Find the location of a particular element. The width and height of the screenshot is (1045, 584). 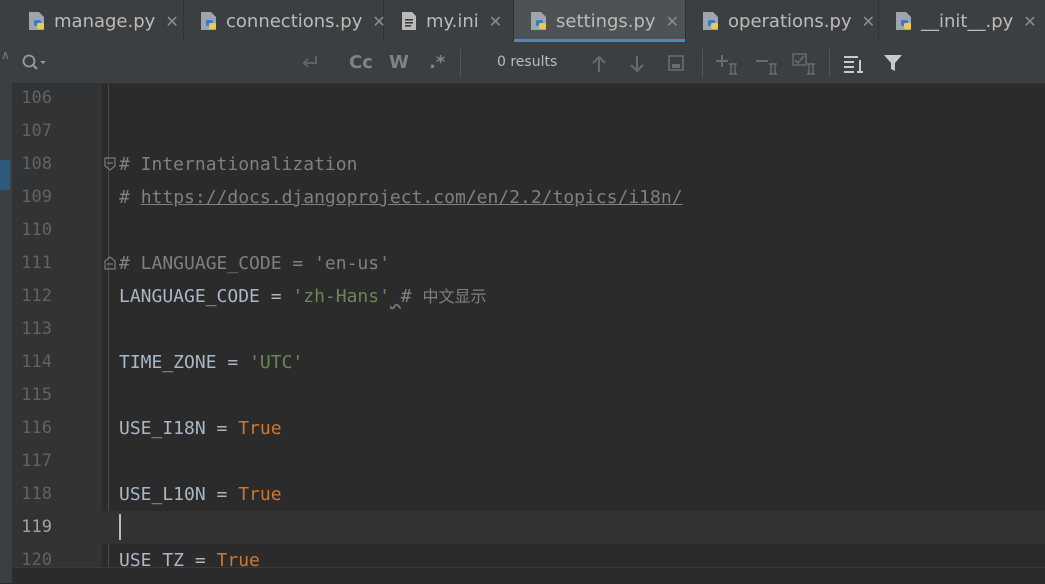

line-number: 109 is located at coordinates (36, 197).